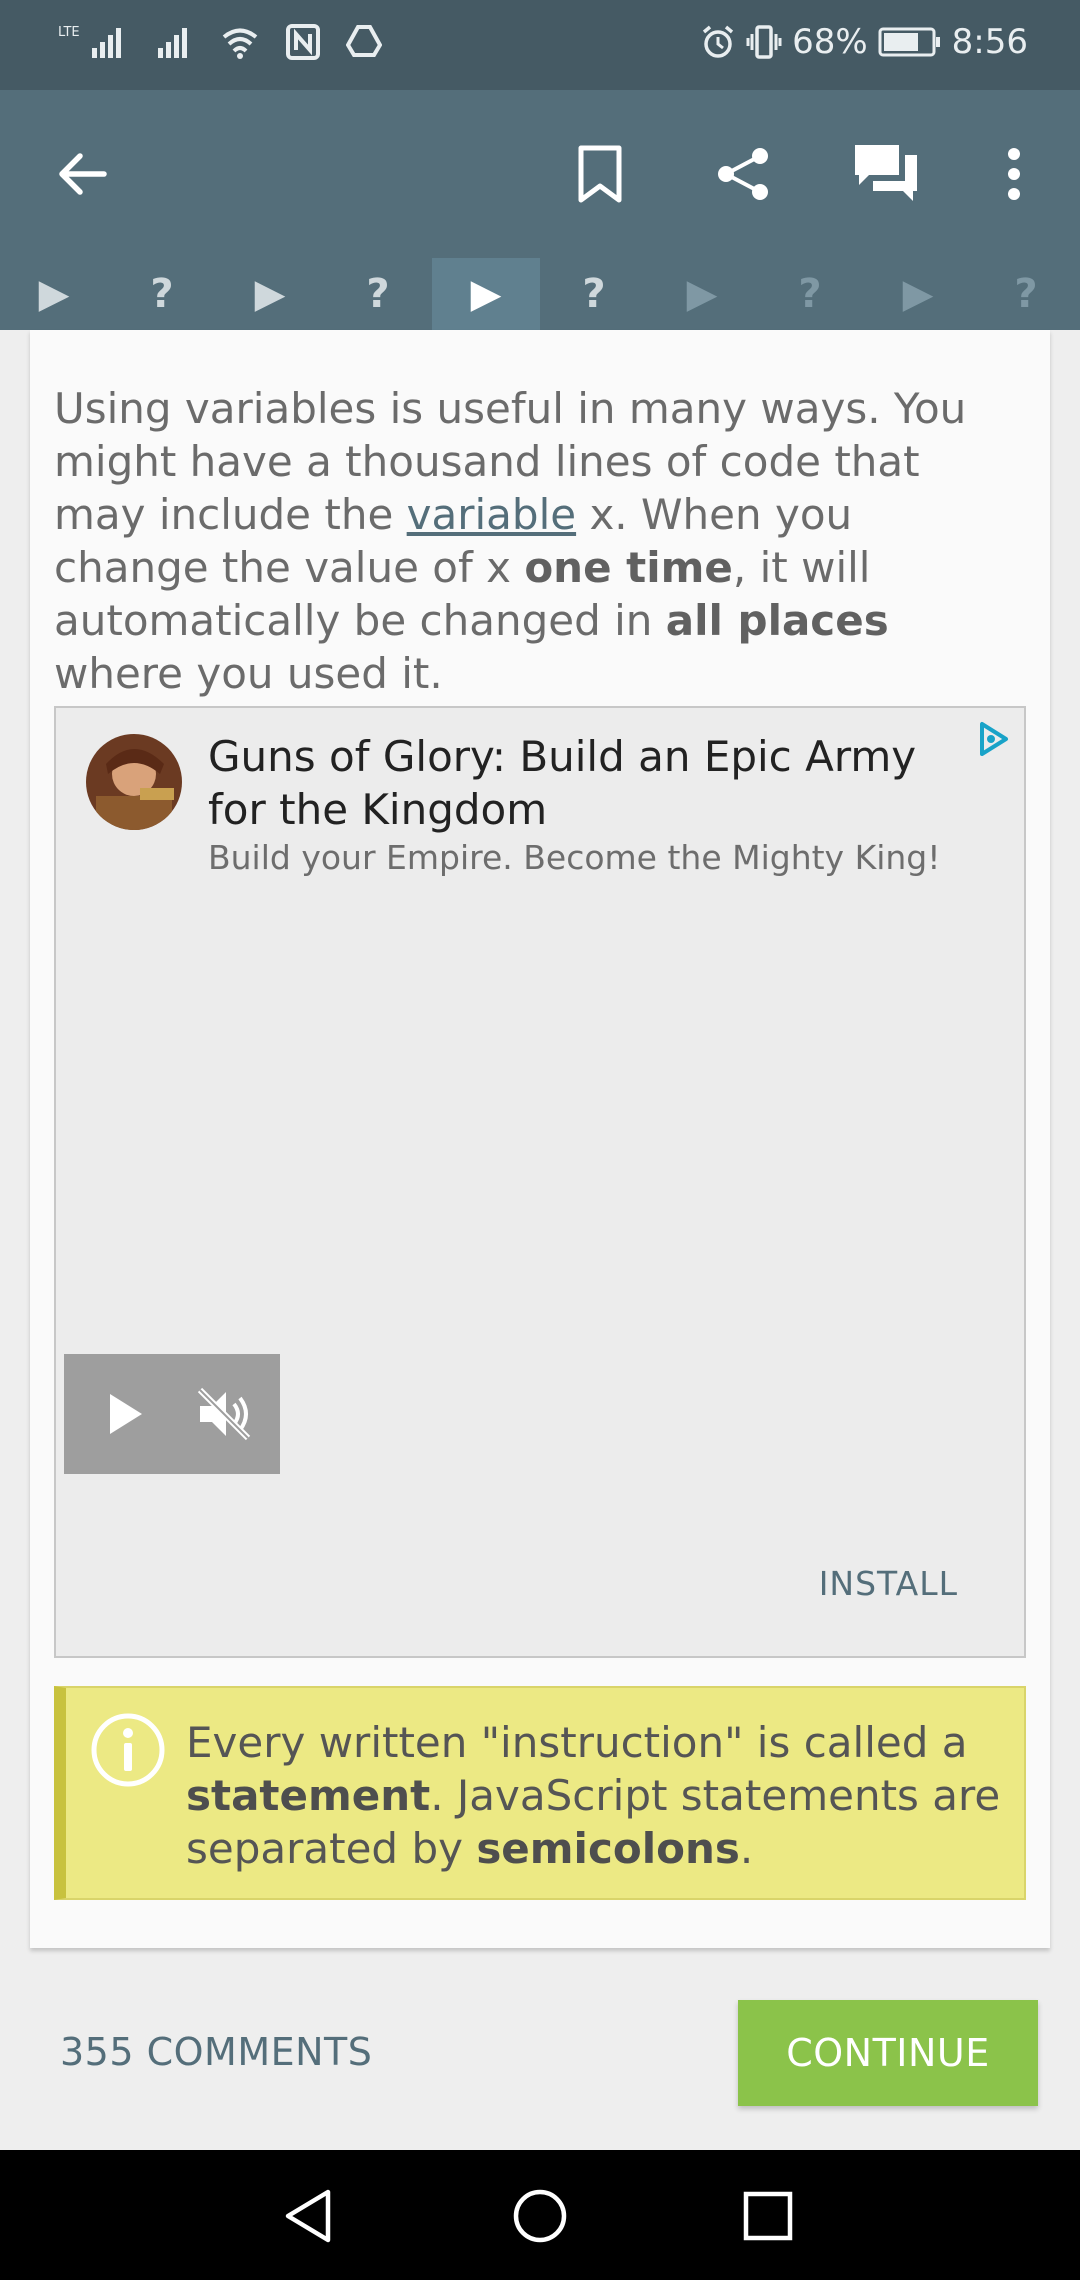 Image resolution: width=1080 pixels, height=2280 pixels. I want to click on nav-home-button, so click(540, 2216).